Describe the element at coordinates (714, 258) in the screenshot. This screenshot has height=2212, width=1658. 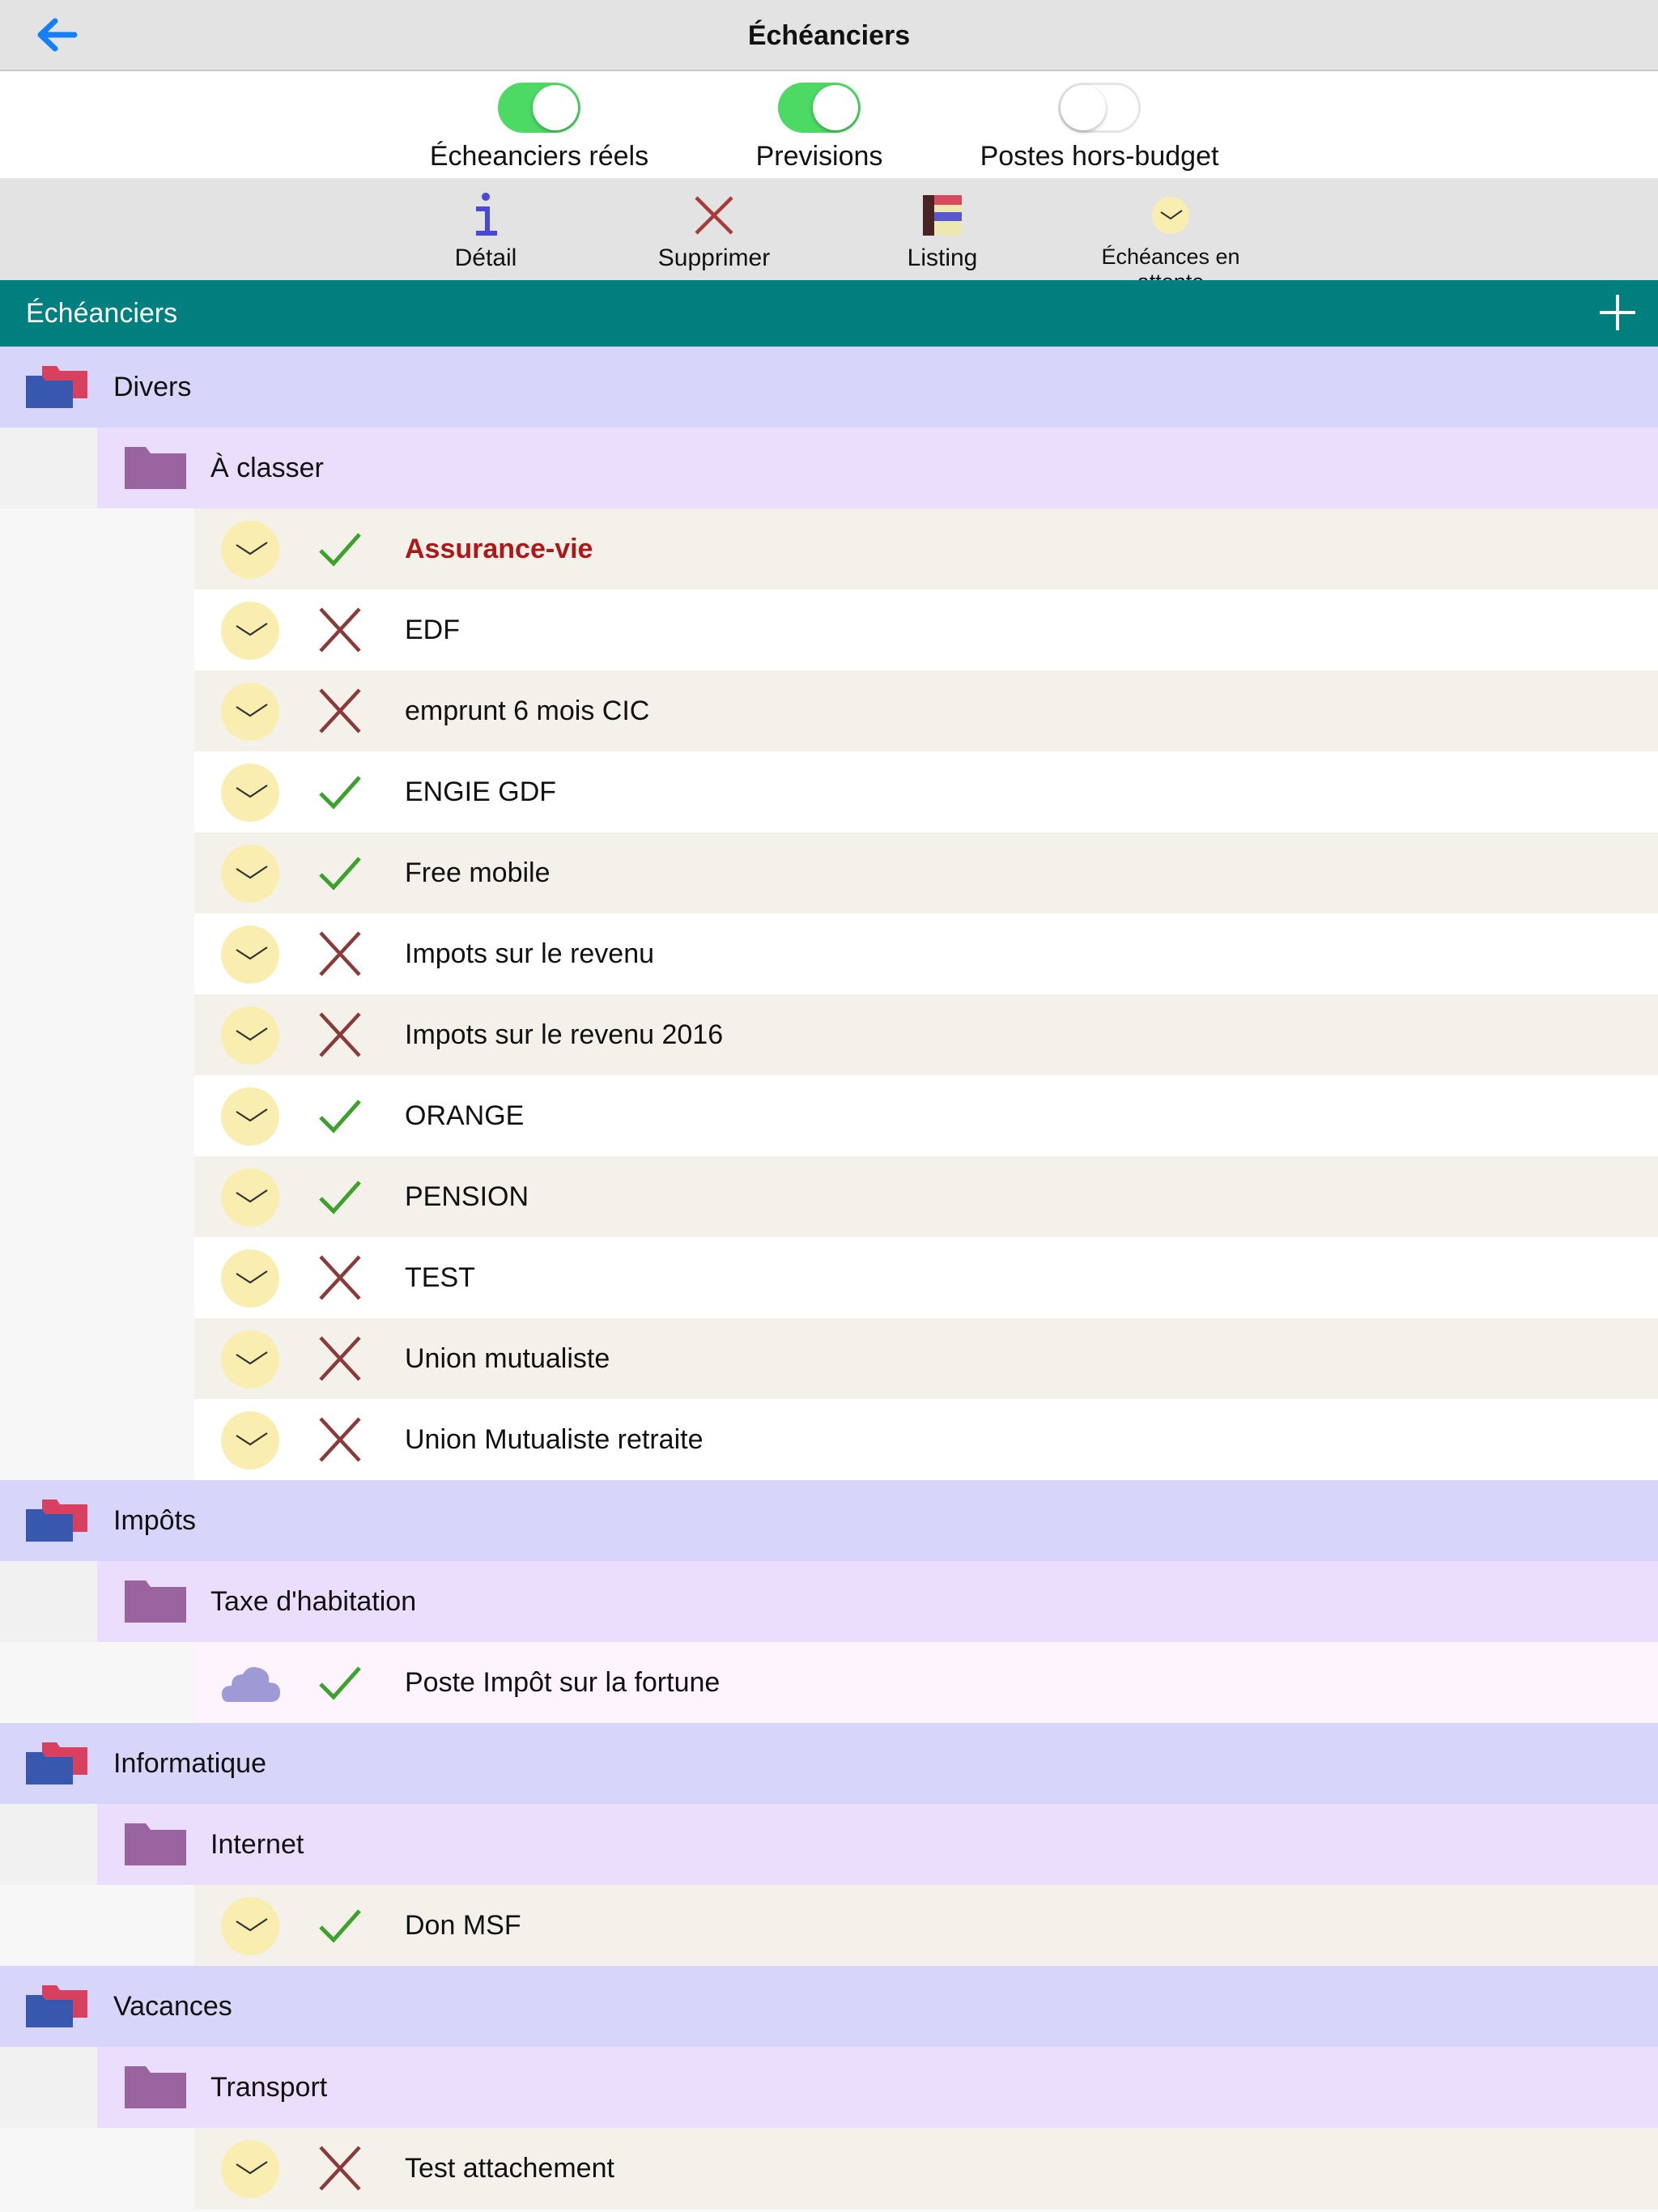
I see `delete-label: Supprimer` at that location.